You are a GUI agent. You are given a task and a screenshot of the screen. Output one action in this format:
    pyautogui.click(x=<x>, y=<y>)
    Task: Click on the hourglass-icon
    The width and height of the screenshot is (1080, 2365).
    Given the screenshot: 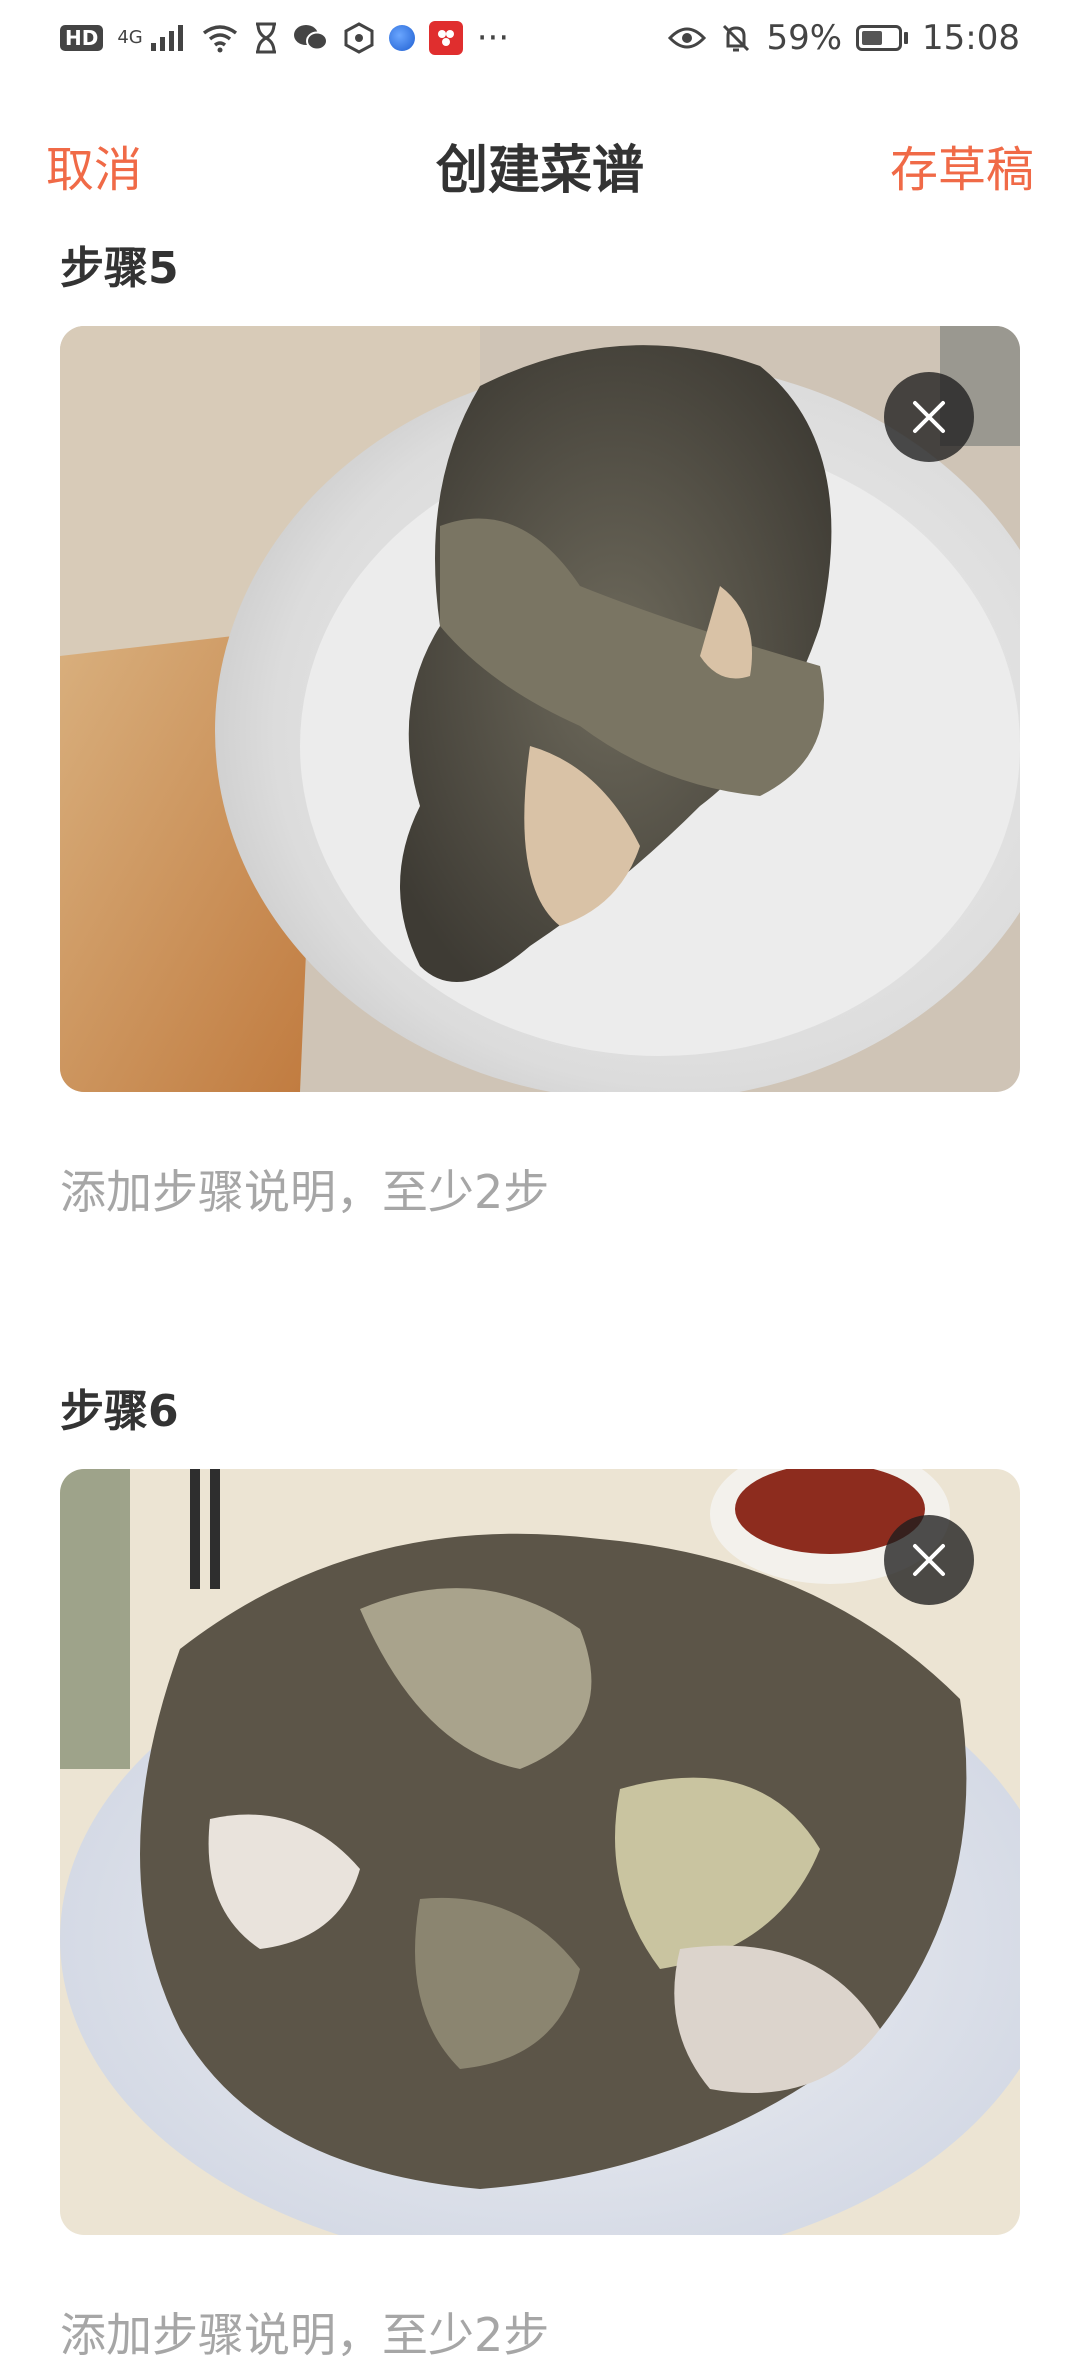 What is the action you would take?
    pyautogui.click(x=266, y=38)
    